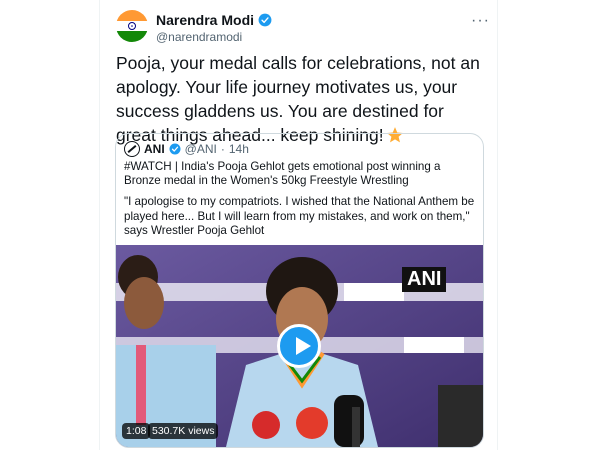  What do you see at coordinates (154, 149) in the screenshot?
I see `quoted-author-name: ANI` at bounding box center [154, 149].